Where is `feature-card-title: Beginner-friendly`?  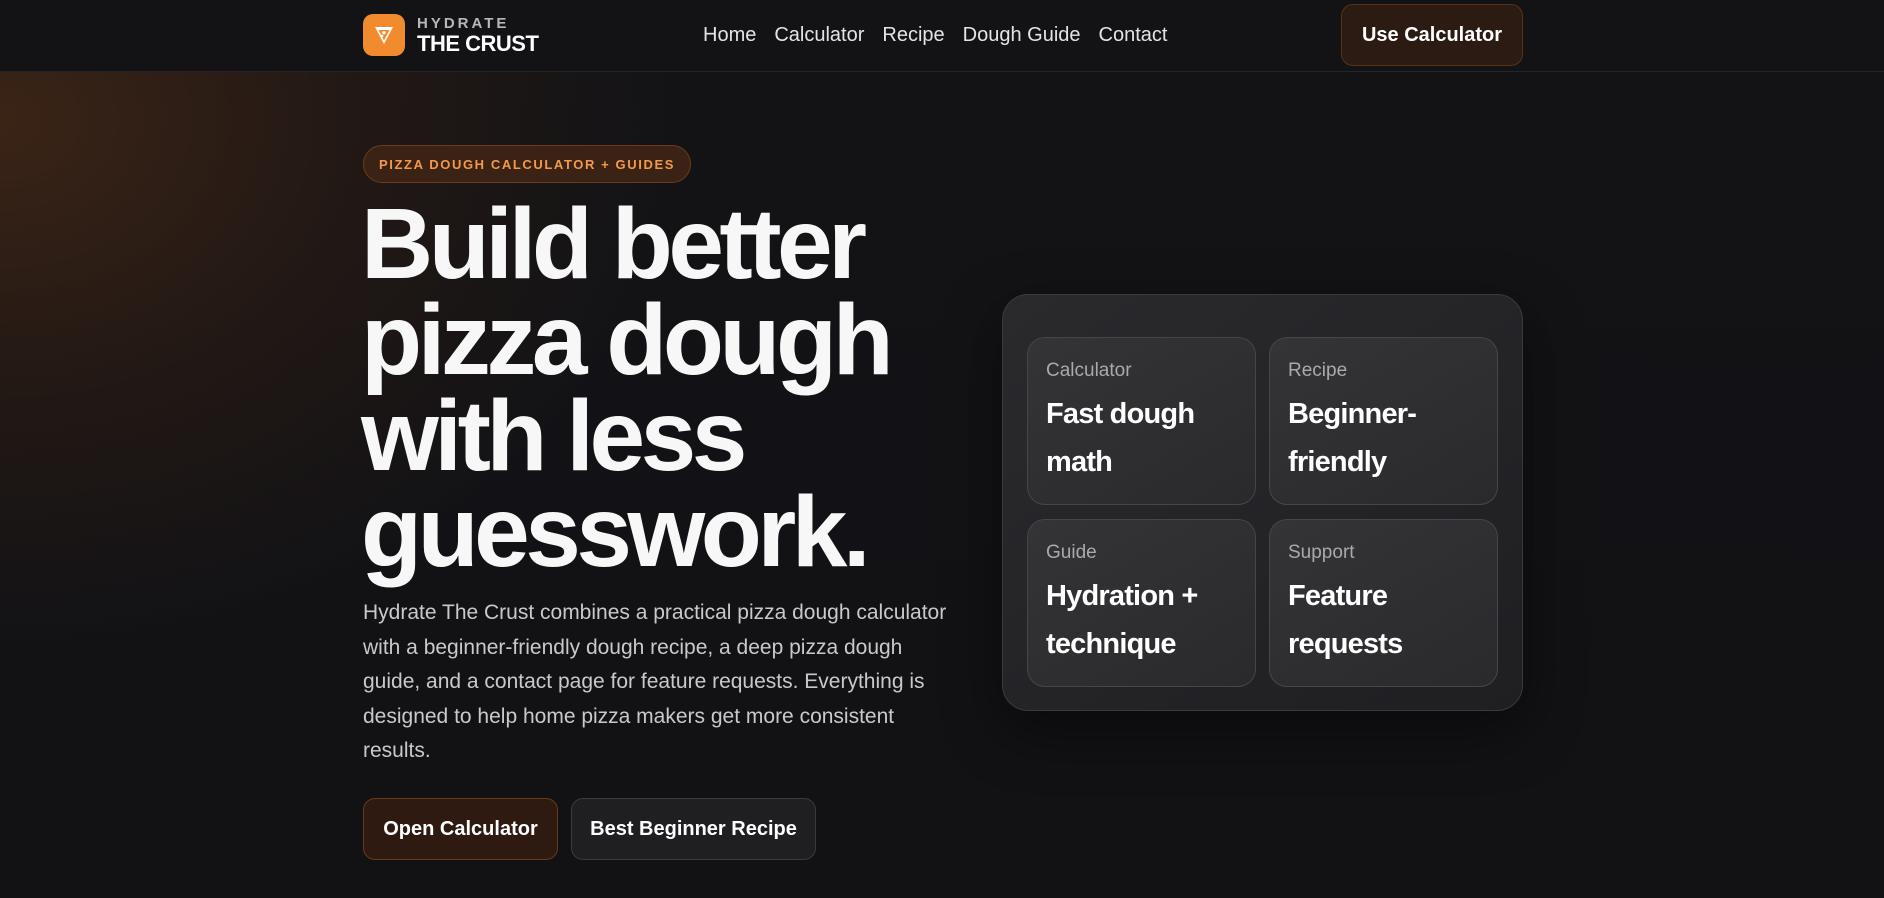
feature-card-title: Beginner-friendly is located at coordinates (1352, 438).